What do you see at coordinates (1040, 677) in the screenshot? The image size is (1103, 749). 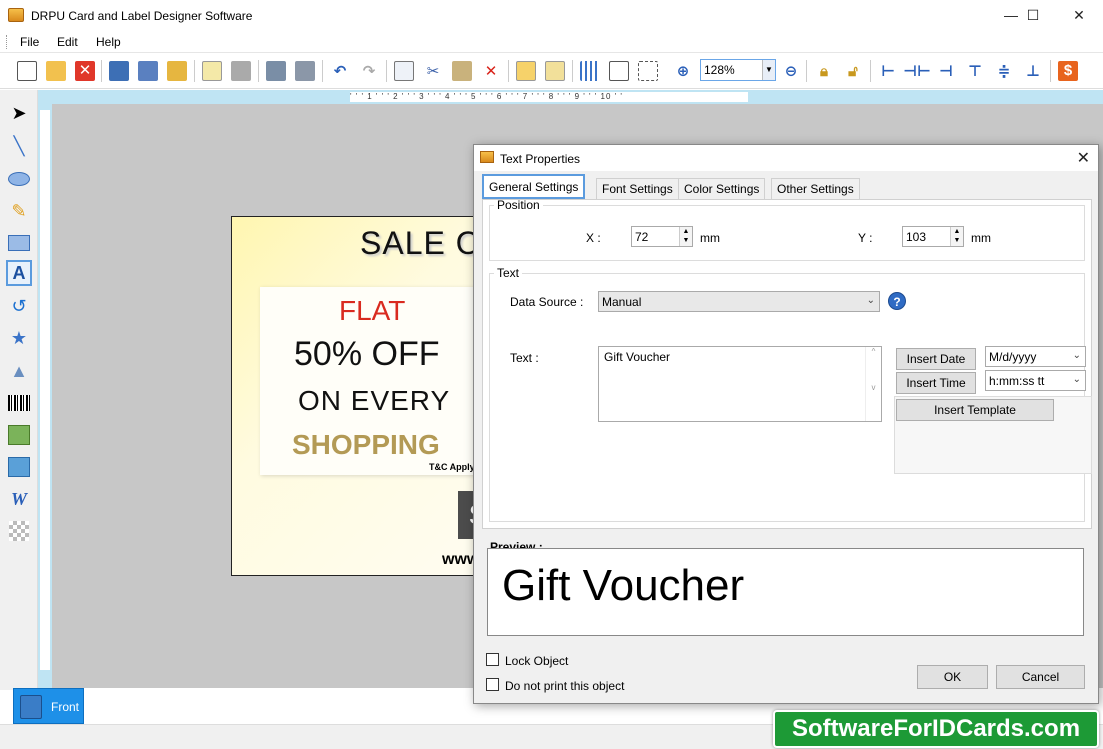 I see `cancel-button: Cancel` at bounding box center [1040, 677].